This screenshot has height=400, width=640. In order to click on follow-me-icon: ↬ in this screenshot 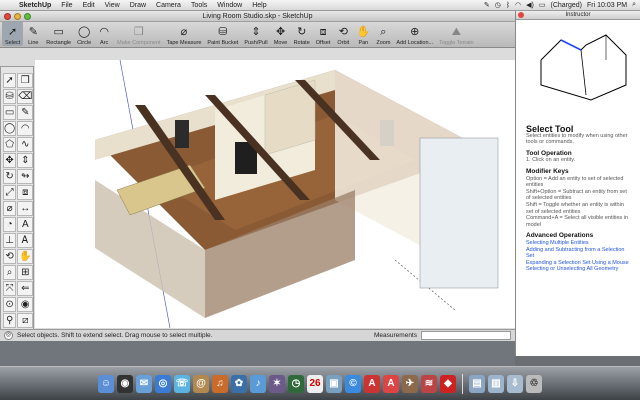, I will do `click(25, 176)`.